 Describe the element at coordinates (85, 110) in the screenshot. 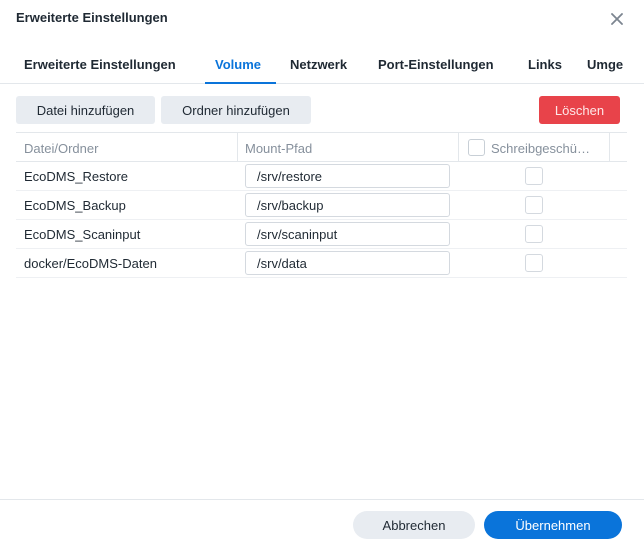

I see `add-file-button: Datei hinzufügen` at that location.